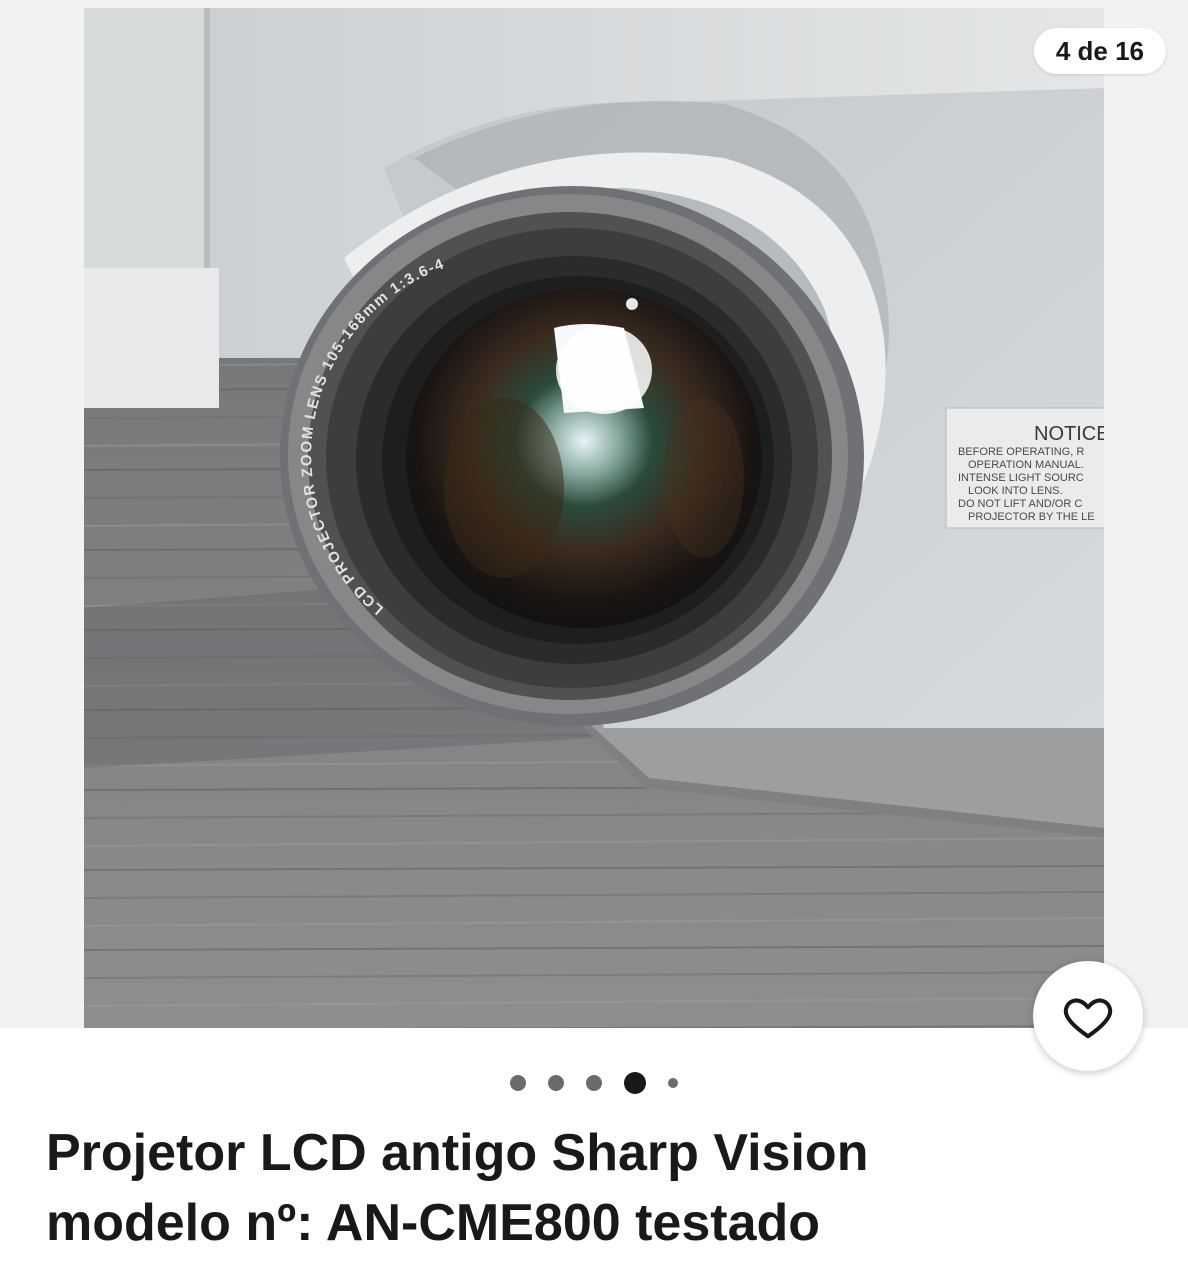 The width and height of the screenshot is (1188, 1280). I want to click on notice-line-5: DO NOT LIFT AND/OR C, so click(1020, 504).